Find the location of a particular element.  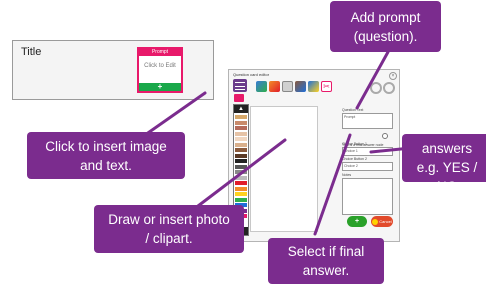

pointer-insert-image is located at coordinates (175, 114).